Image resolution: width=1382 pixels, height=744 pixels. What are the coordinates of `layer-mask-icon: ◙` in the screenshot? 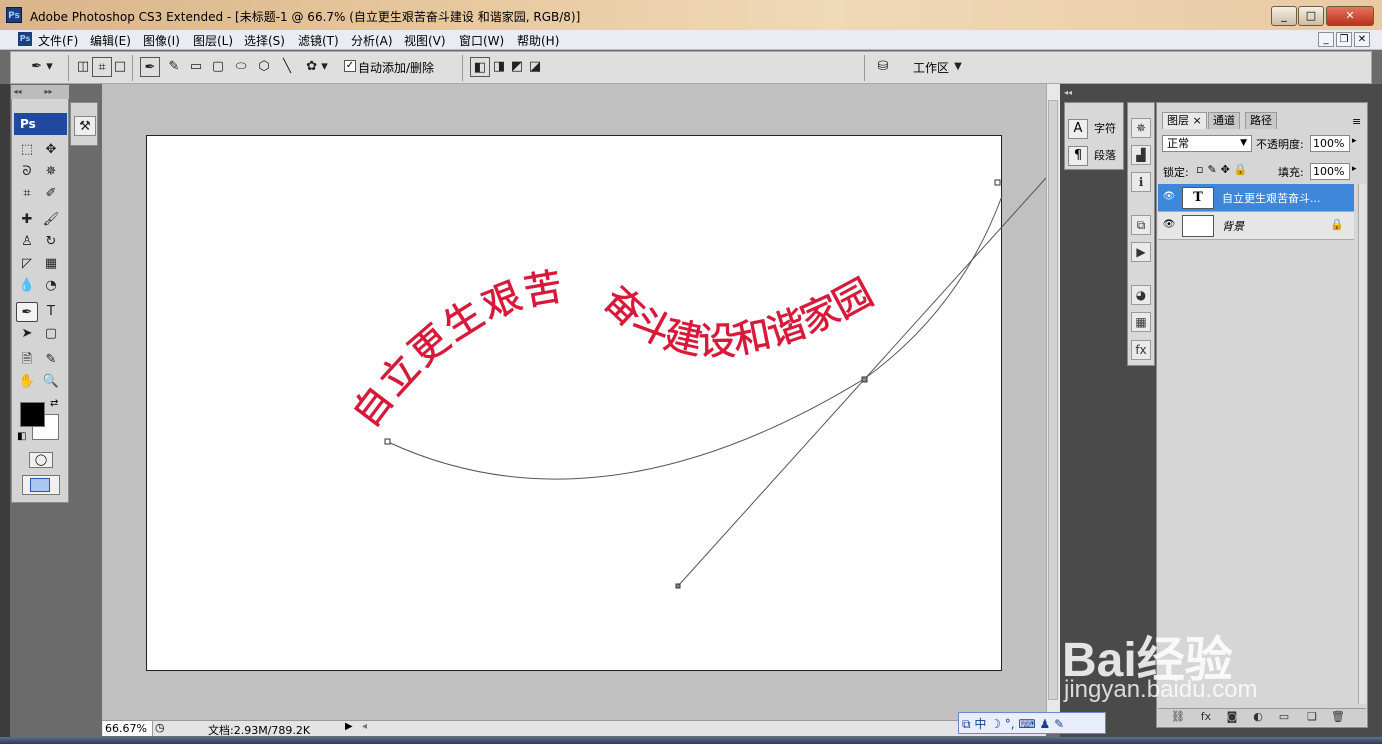 It's located at (1232, 717).